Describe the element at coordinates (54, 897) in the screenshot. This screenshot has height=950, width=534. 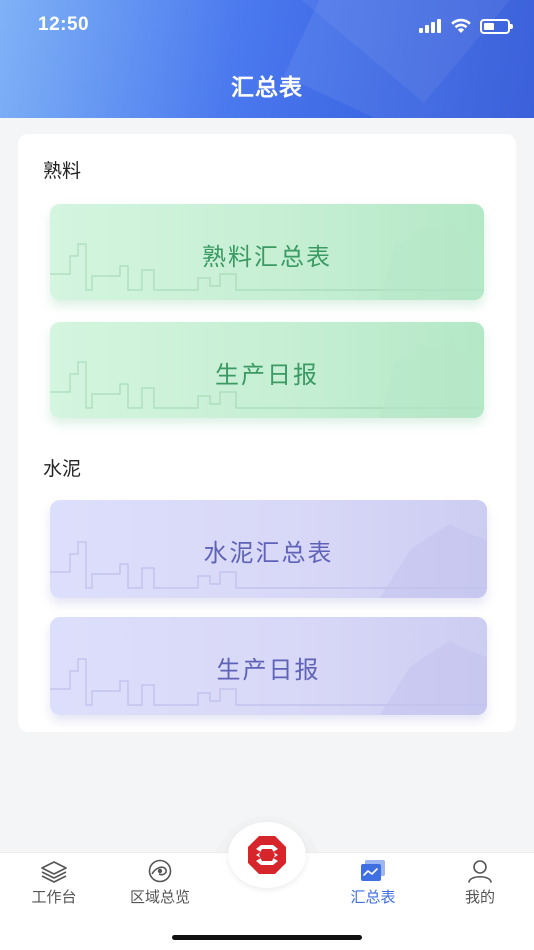
I see `tab-label: 工作台` at that location.